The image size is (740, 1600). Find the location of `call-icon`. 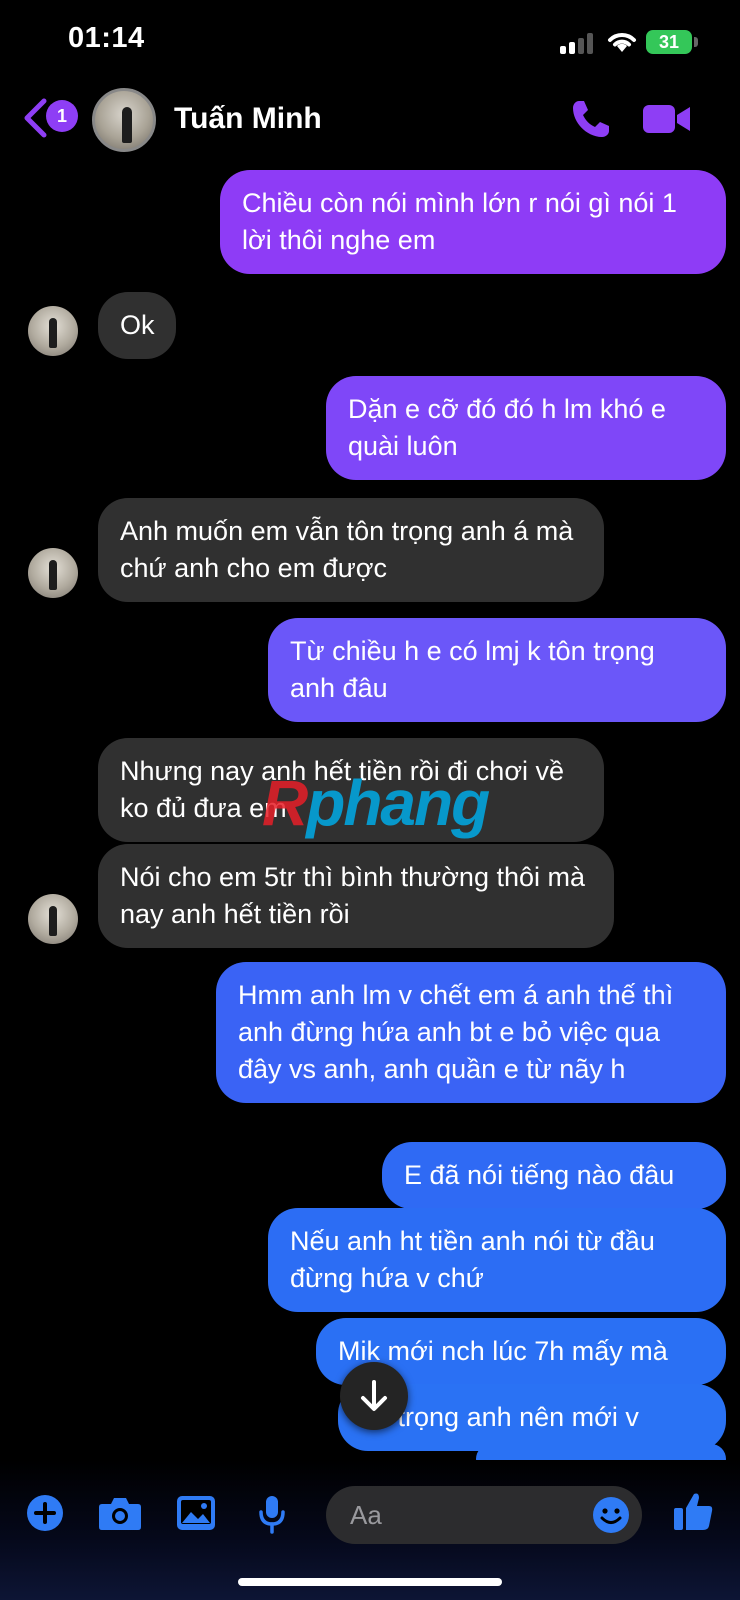

call-icon is located at coordinates (591, 119).